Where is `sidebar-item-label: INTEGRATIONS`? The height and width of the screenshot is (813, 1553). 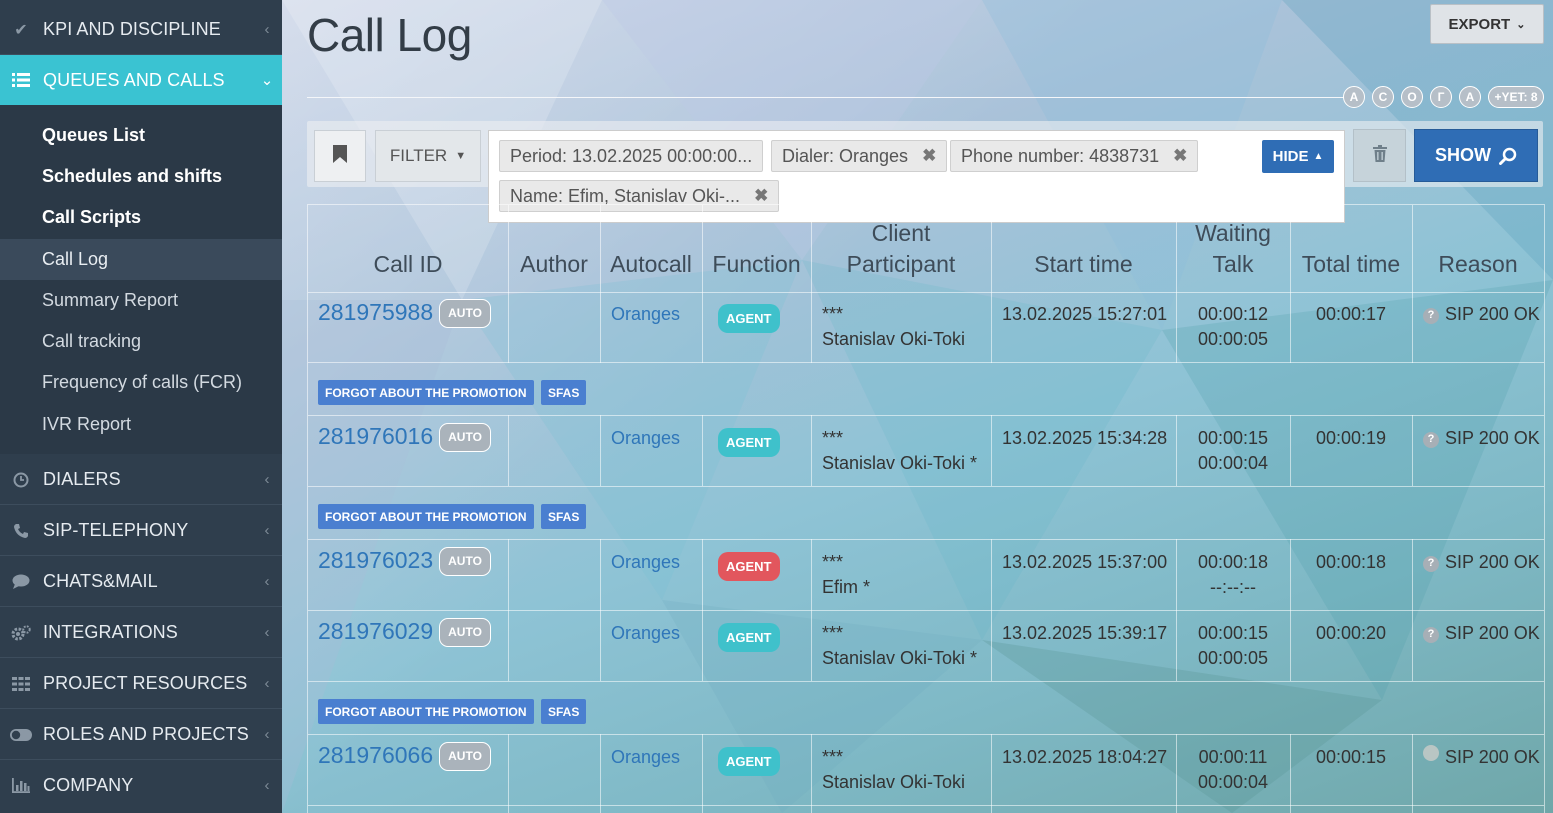
sidebar-item-label: INTEGRATIONS is located at coordinates (110, 632).